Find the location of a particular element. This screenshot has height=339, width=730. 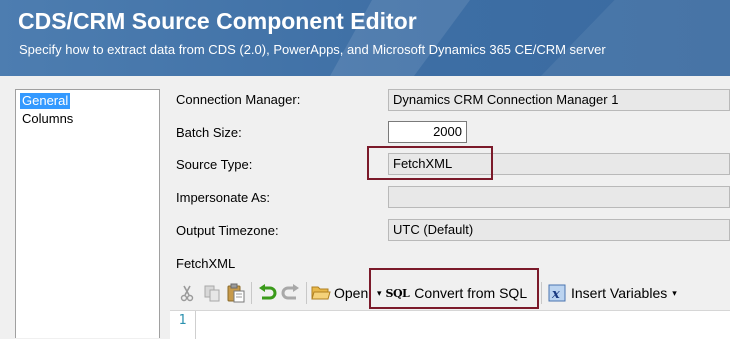

undo-button is located at coordinates (267, 293).